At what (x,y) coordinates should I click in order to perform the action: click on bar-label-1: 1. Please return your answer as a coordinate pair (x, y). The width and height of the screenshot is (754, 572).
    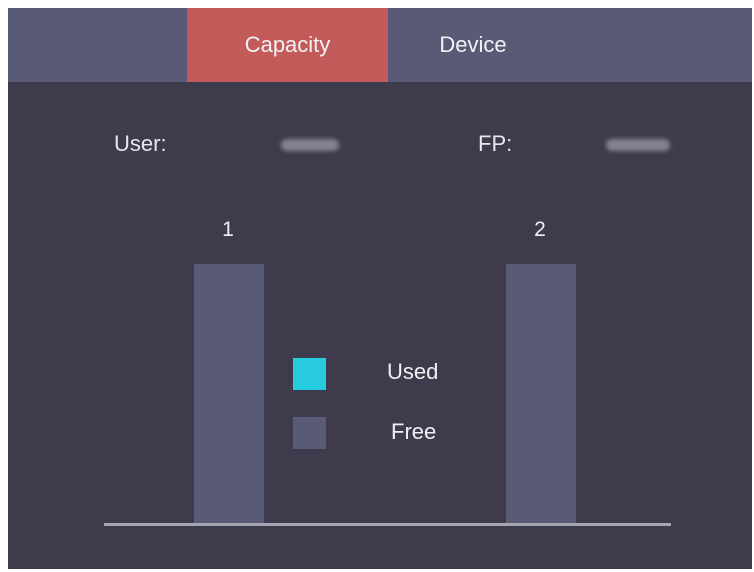
    Looking at the image, I should click on (228, 229).